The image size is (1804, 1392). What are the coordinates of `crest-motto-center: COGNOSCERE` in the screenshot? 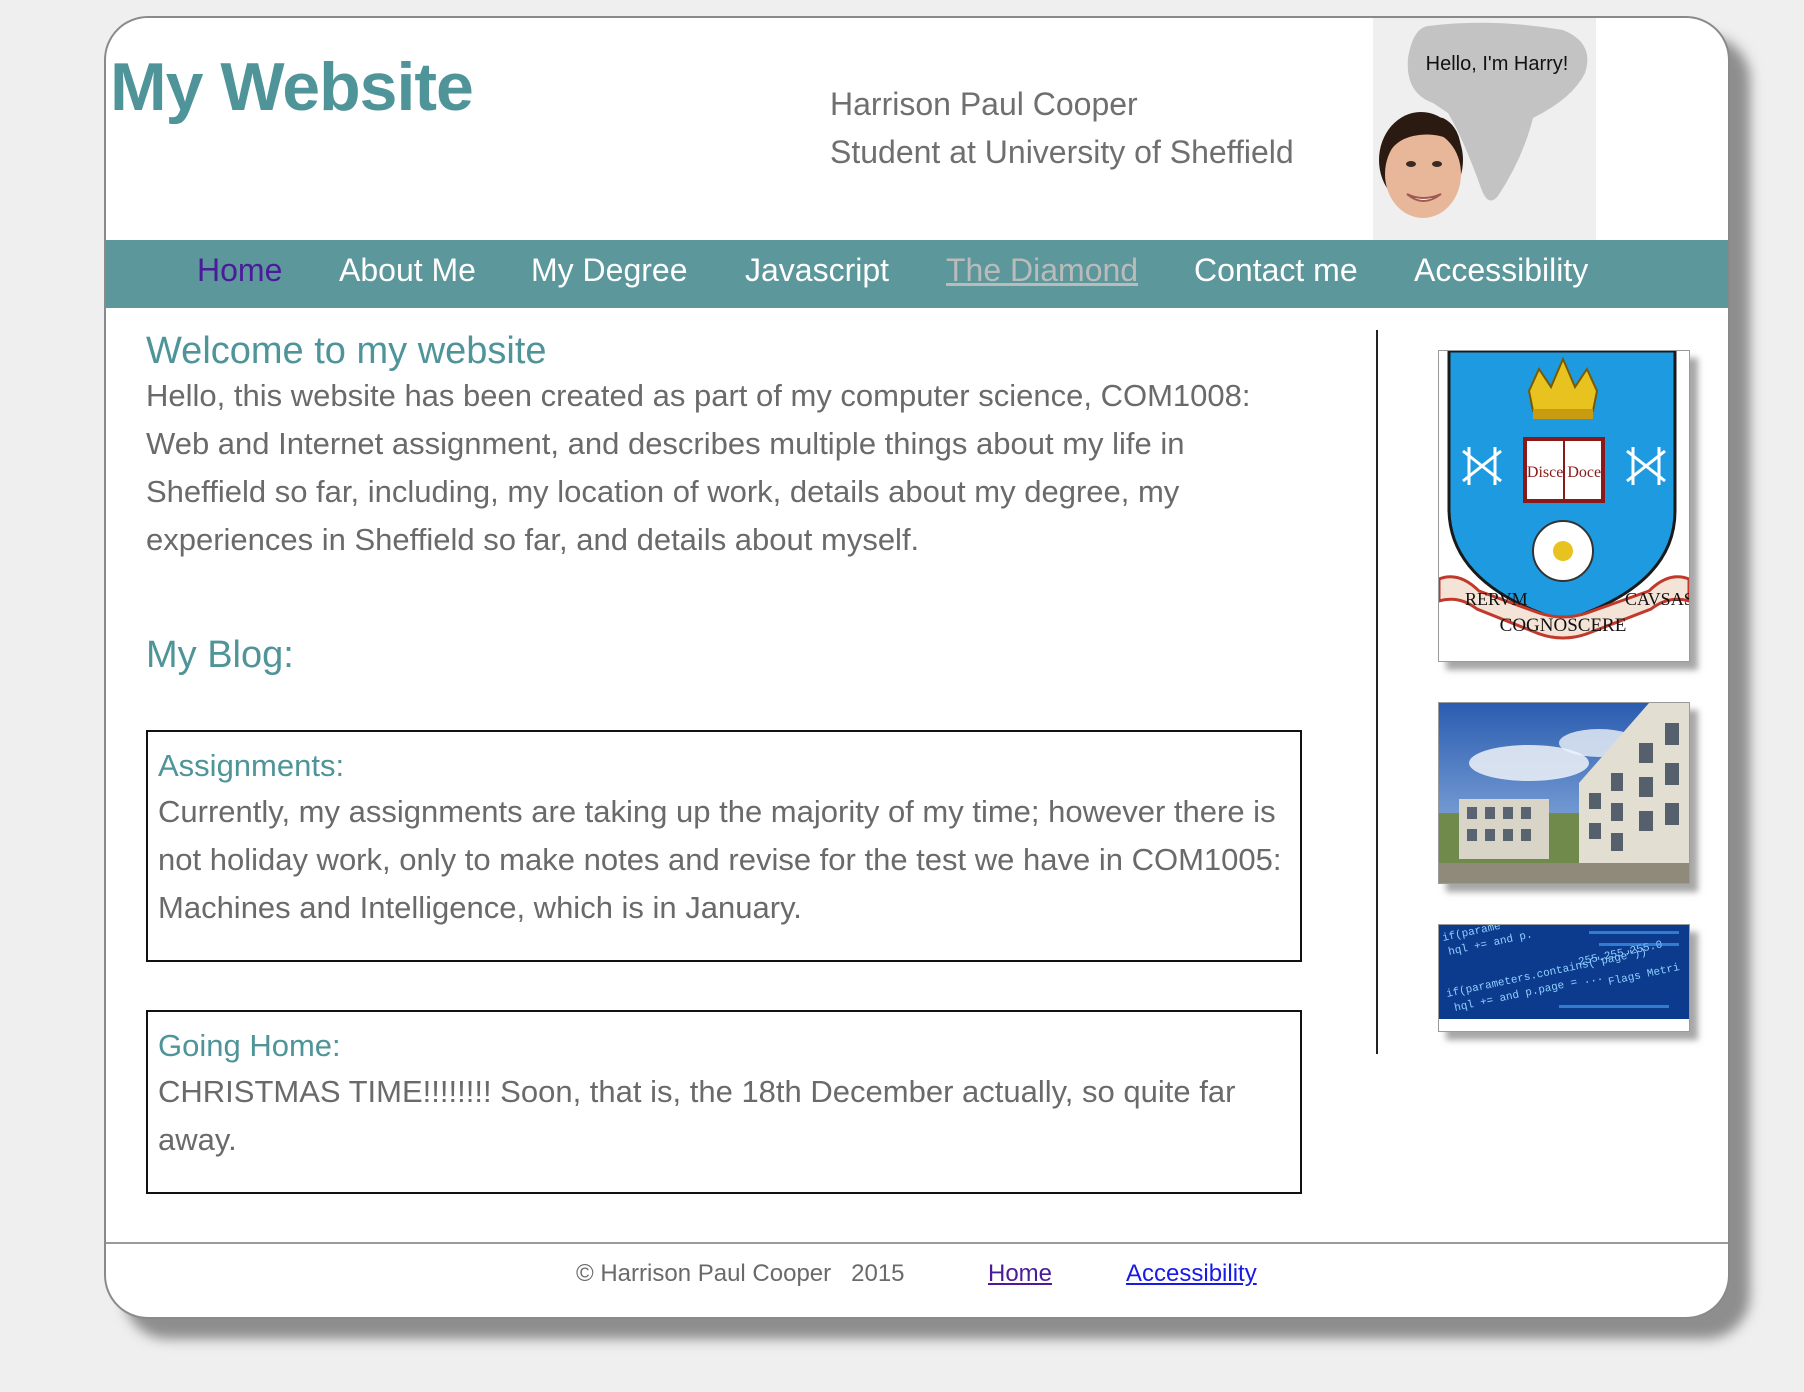 It's located at (1563, 625).